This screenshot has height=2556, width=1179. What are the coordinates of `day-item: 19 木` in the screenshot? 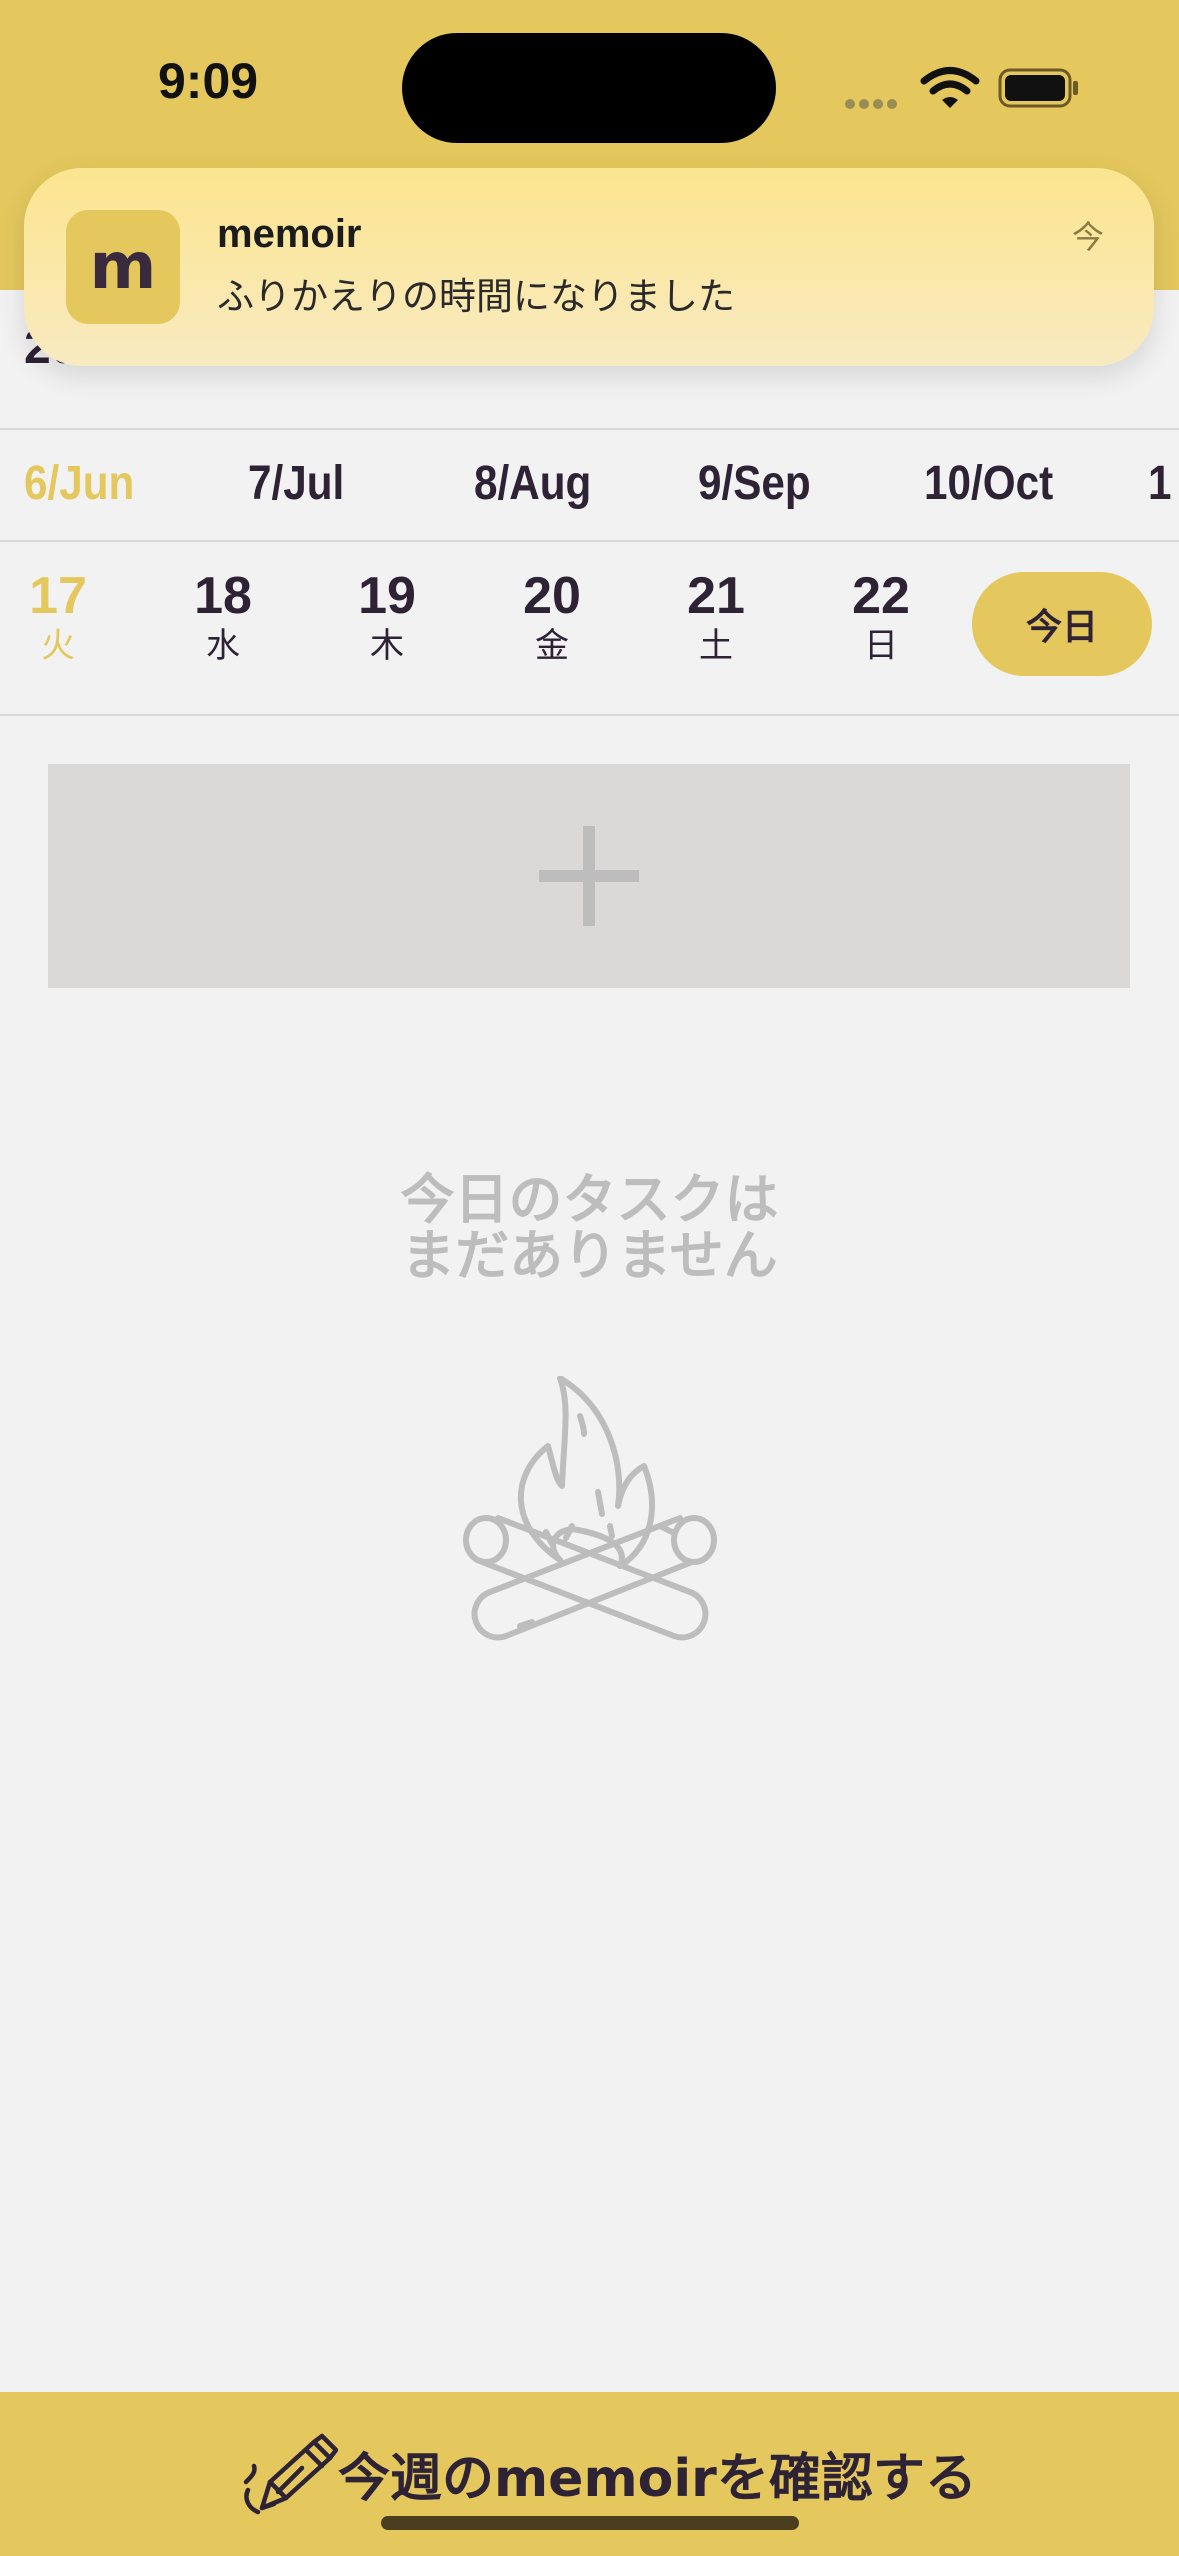 It's located at (387, 618).